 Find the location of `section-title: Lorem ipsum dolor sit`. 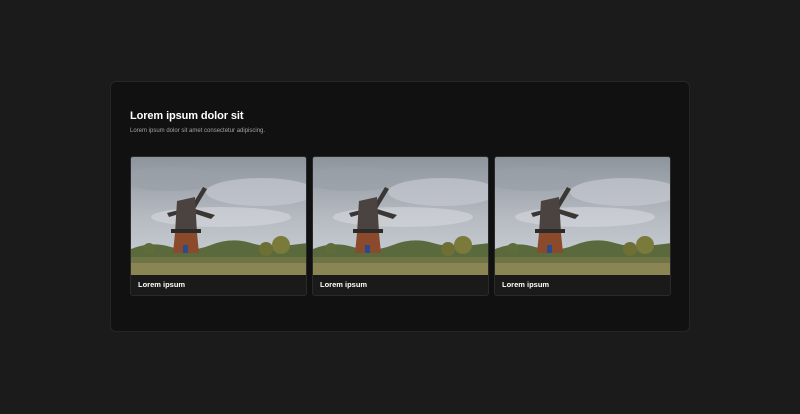

section-title: Lorem ipsum dolor sit is located at coordinates (187, 116).